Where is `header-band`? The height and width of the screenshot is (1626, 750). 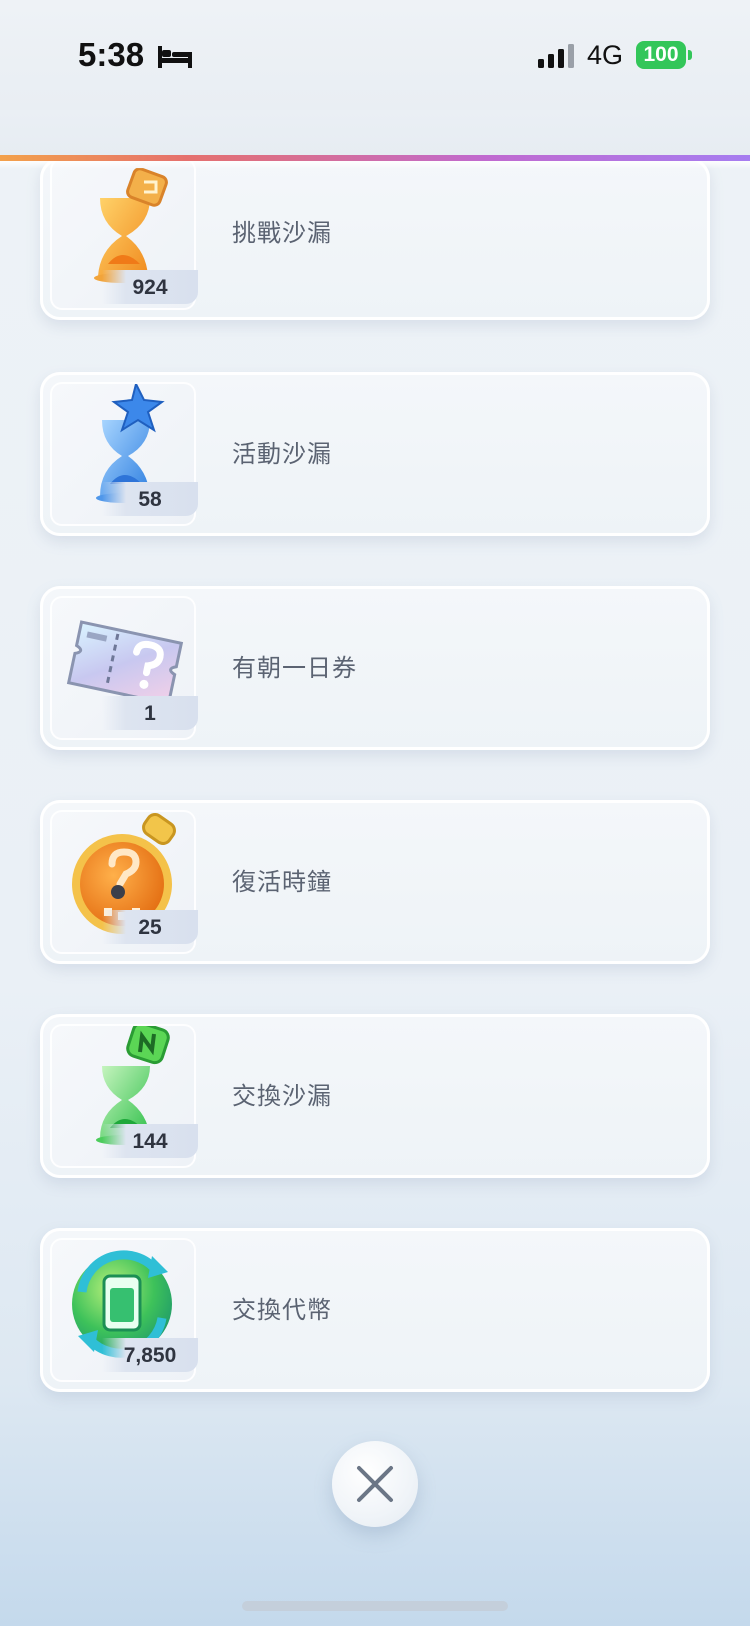
header-band is located at coordinates (375, 135).